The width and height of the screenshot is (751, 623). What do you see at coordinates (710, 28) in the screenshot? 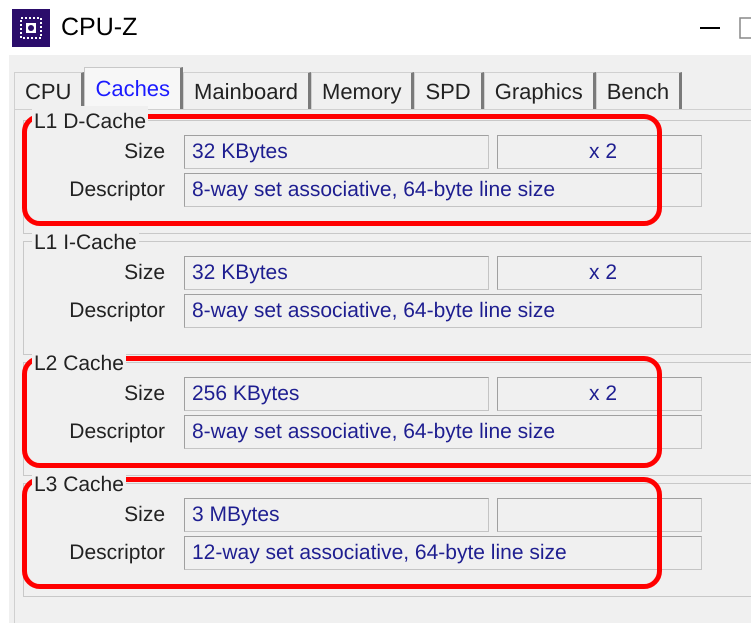
I see `minimize-icon` at bounding box center [710, 28].